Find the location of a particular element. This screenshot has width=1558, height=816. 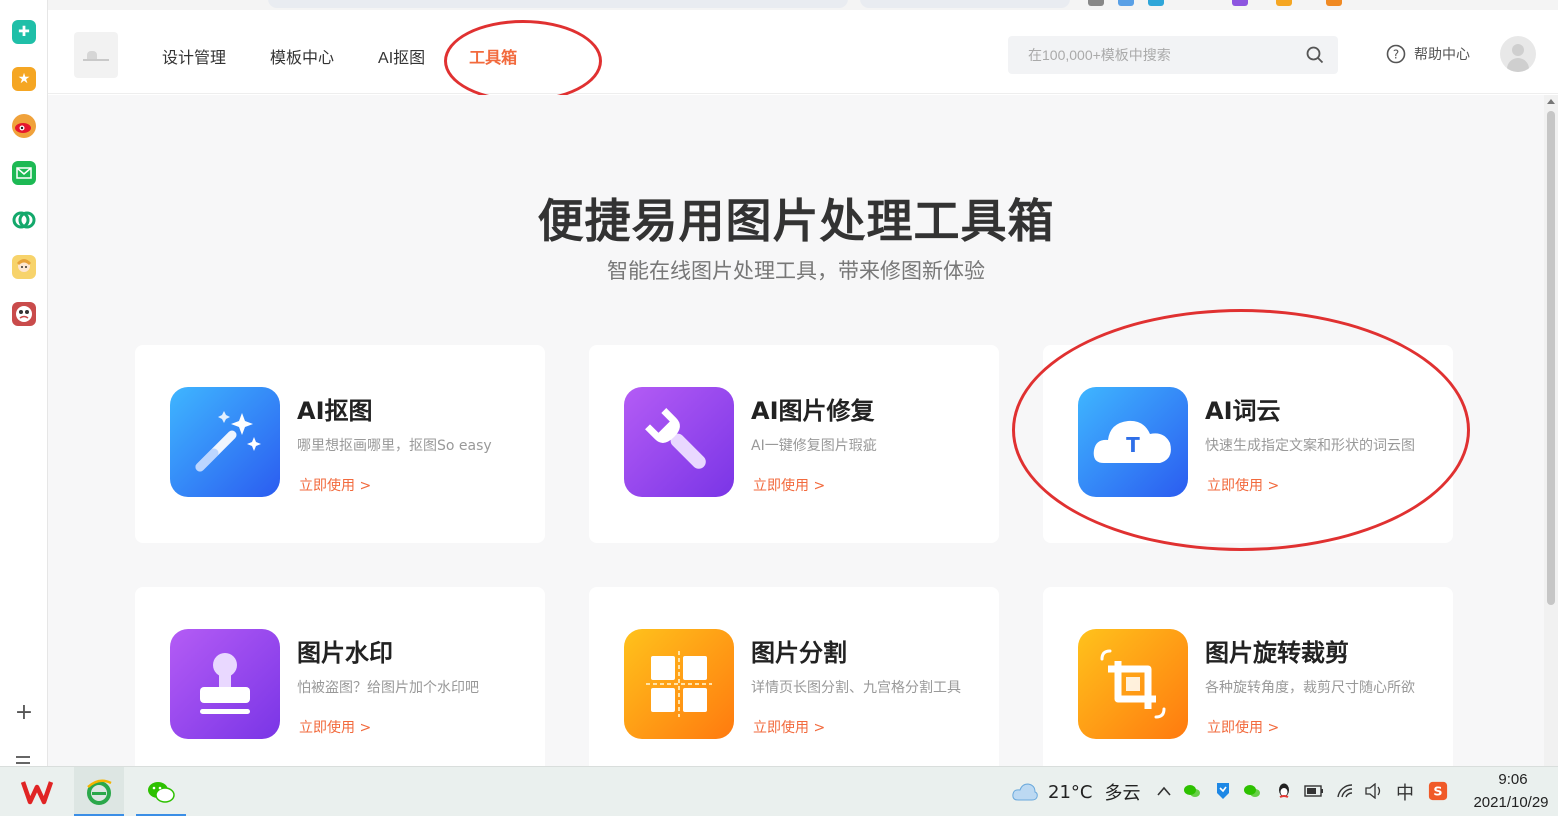

browser-side-panel: ✚ ★ + is located at coordinates (24, 383).